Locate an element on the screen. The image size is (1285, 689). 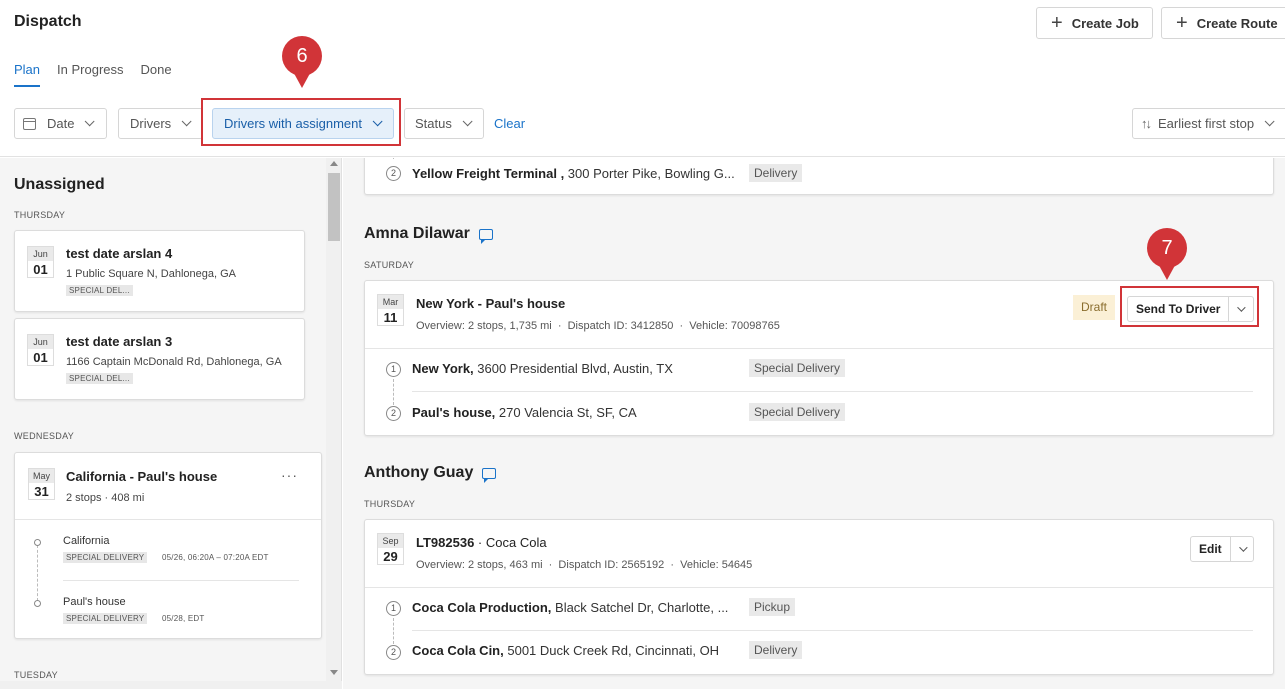
scroll-down-icon is located at coordinates (334, 672).